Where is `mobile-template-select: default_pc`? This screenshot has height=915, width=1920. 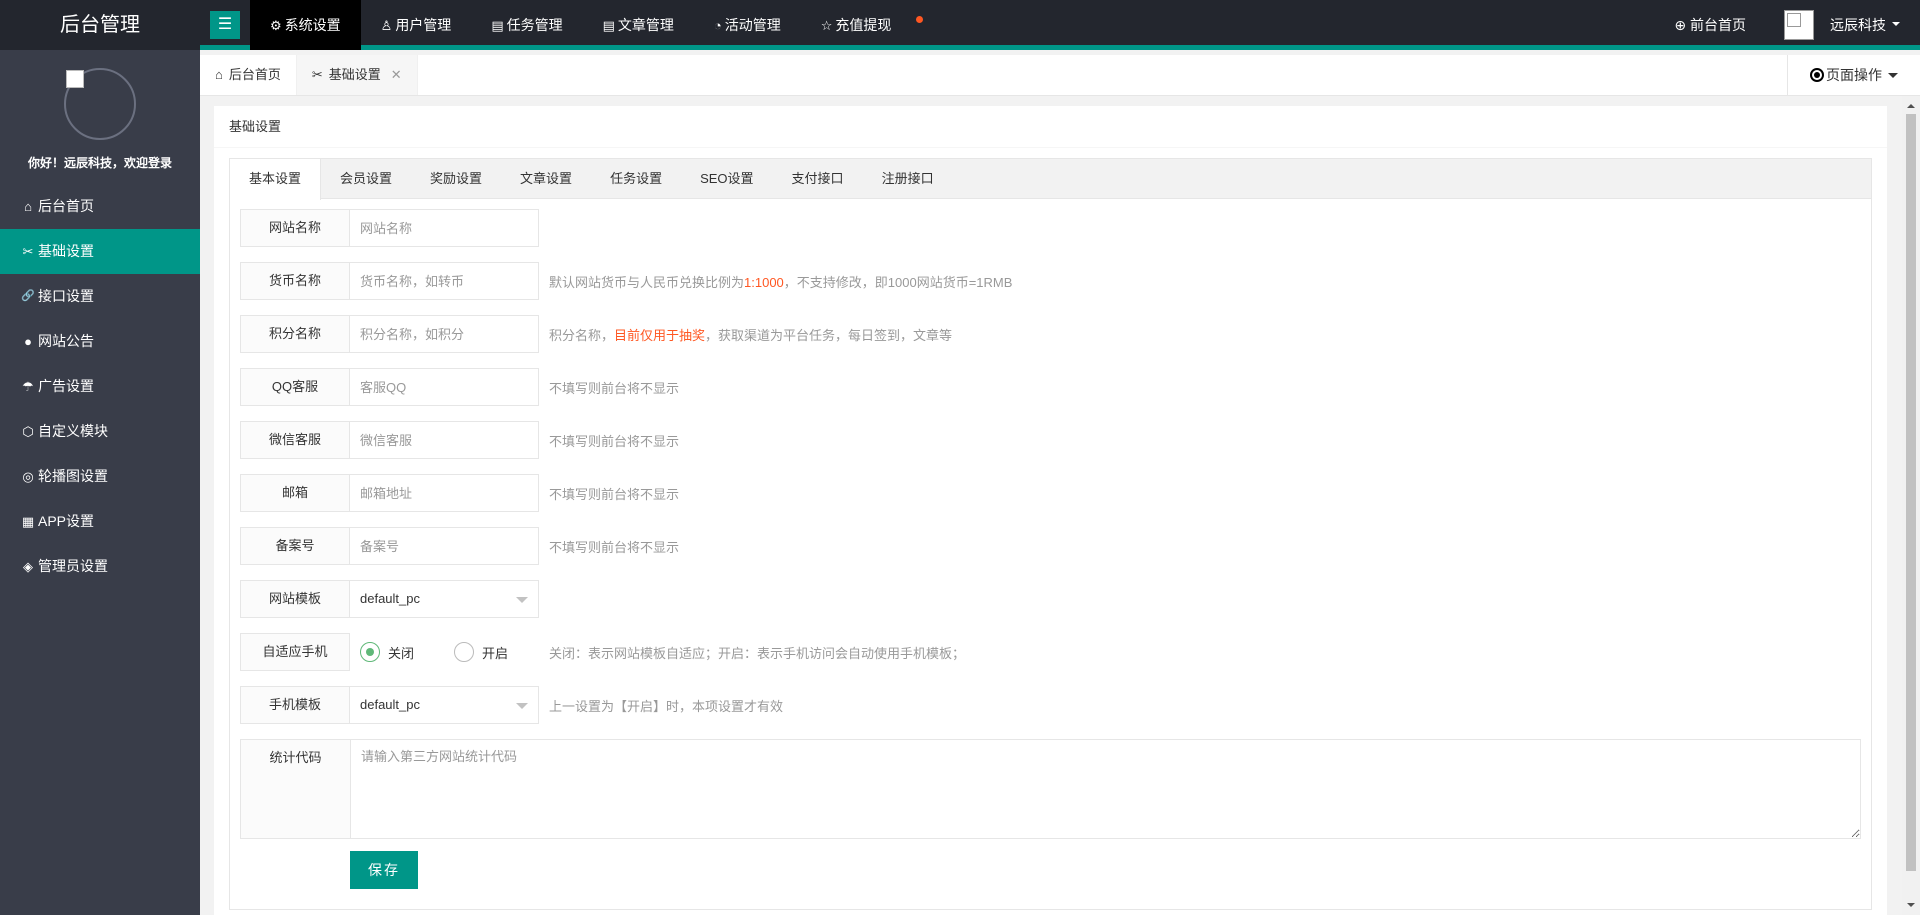
mobile-template-select: default_pc is located at coordinates (444, 705).